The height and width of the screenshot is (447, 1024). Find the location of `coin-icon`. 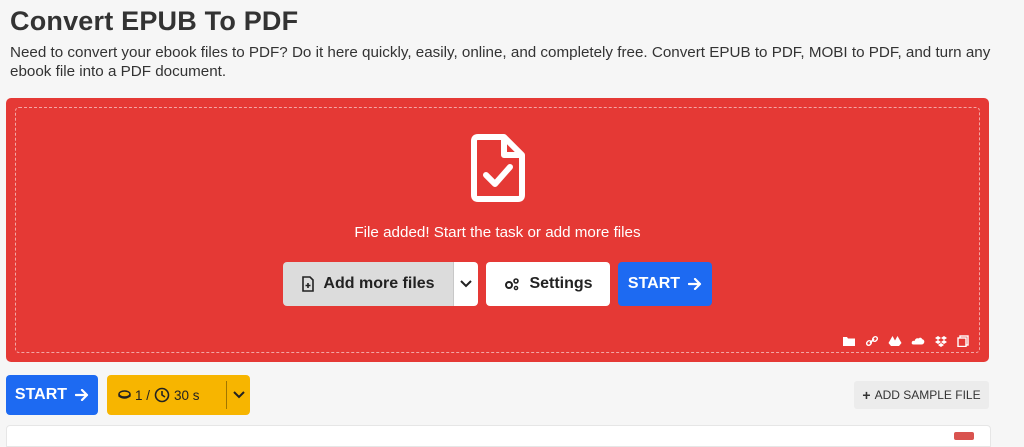

coin-icon is located at coordinates (124, 395).